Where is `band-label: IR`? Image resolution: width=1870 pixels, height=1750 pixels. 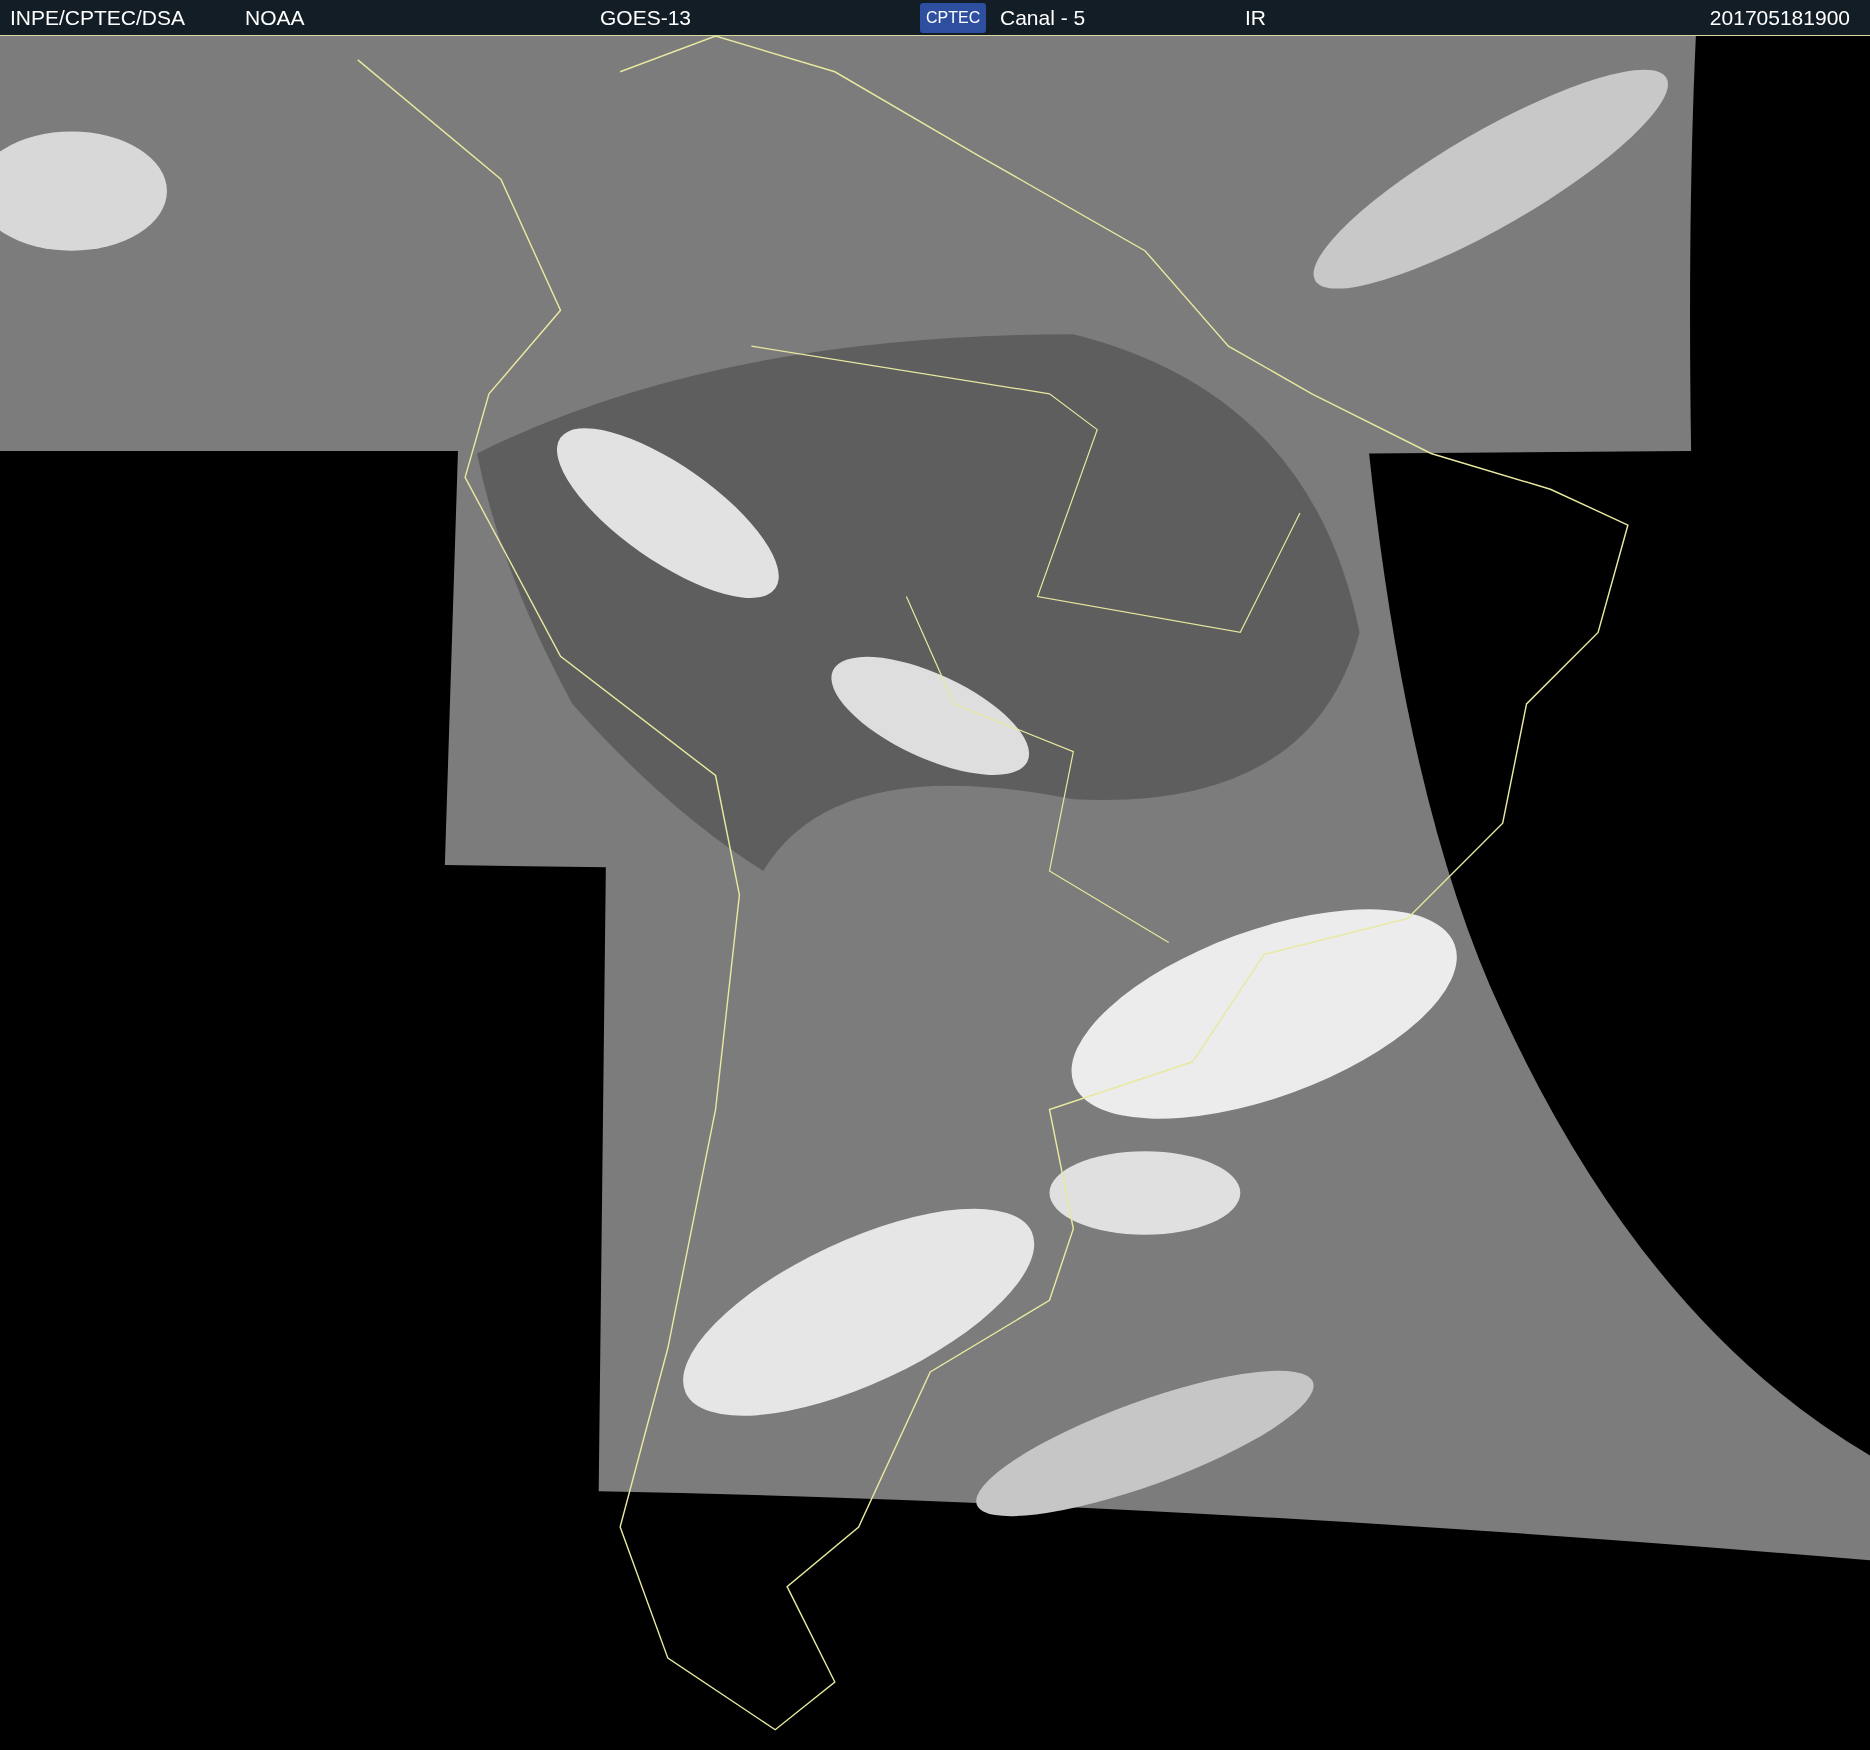
band-label: IR is located at coordinates (1255, 17).